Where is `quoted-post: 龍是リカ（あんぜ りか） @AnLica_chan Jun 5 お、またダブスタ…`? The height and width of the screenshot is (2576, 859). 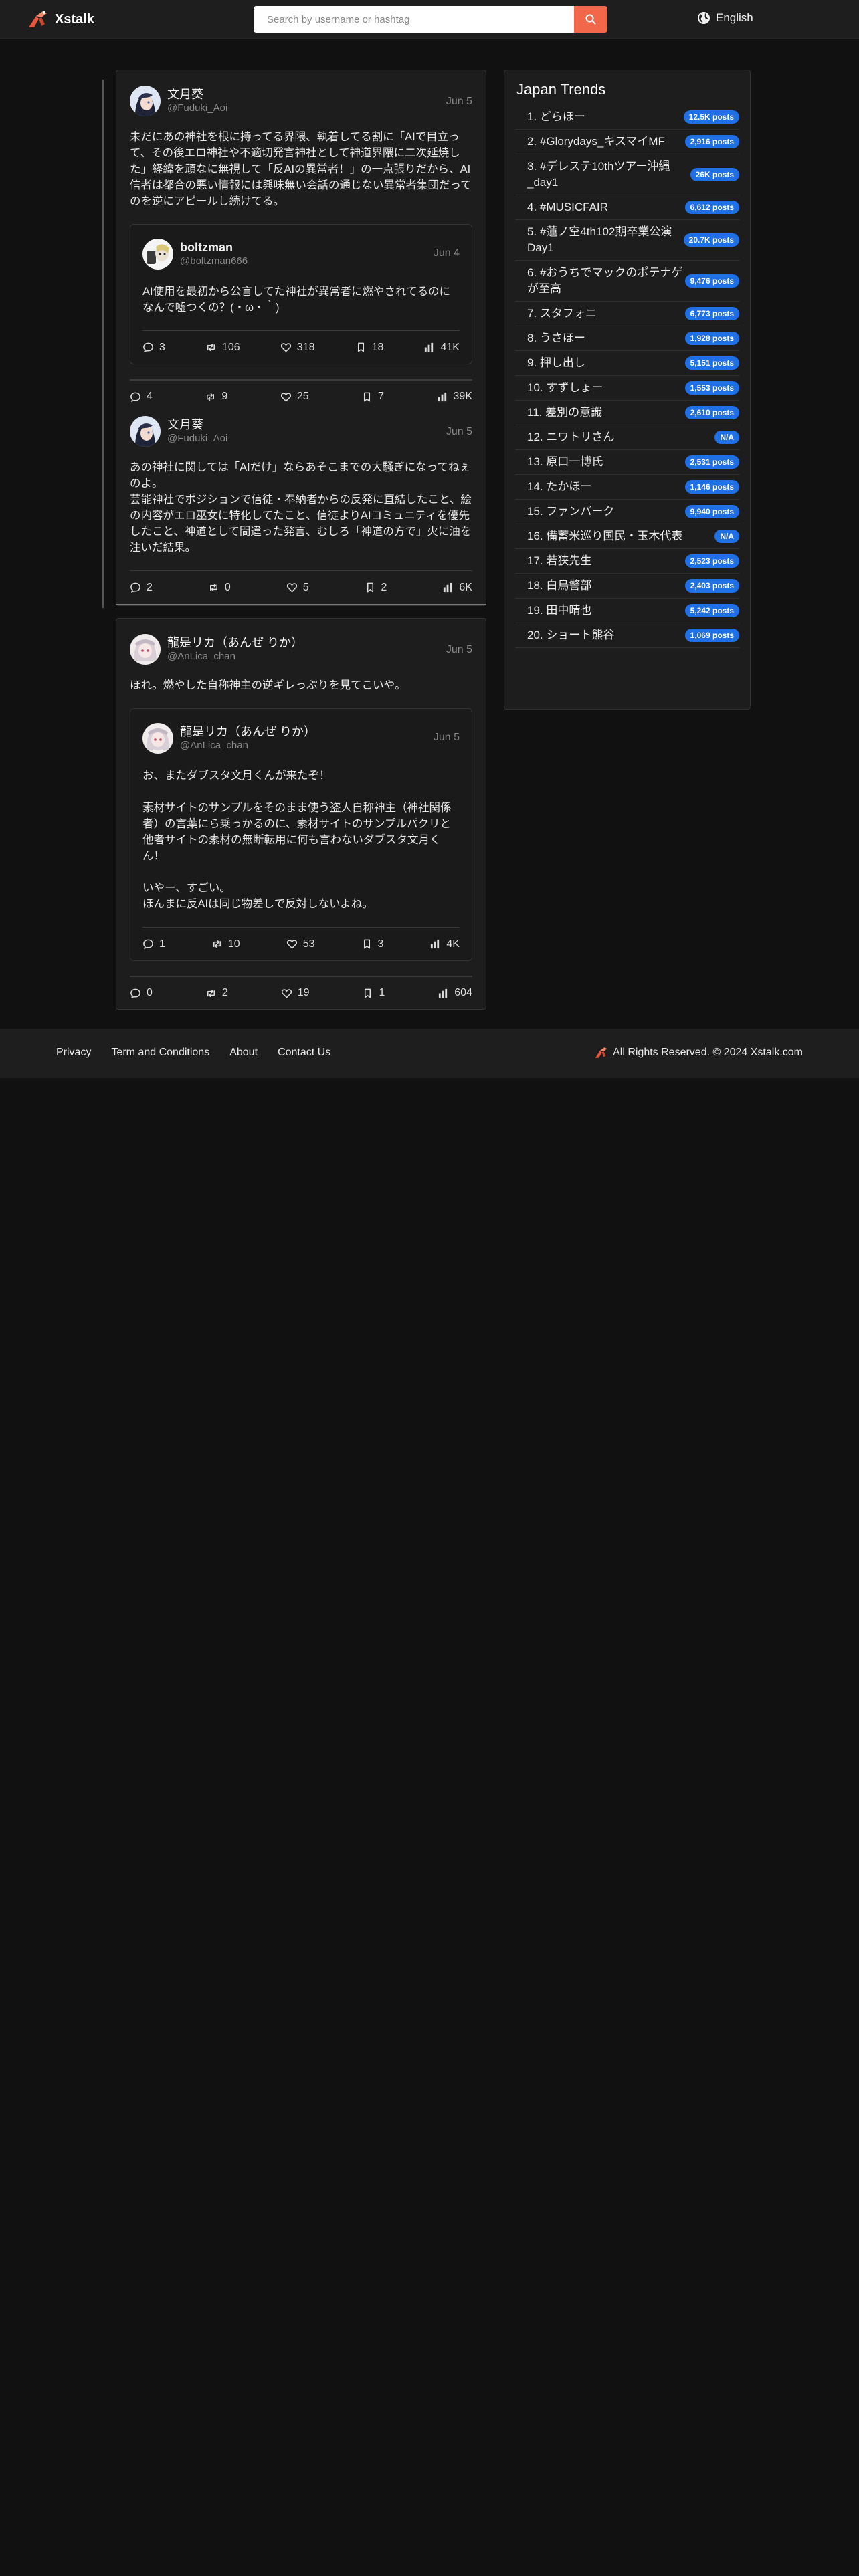 quoted-post: 龍是リカ（あんぜ りか） @AnLica_chan Jun 5 お、またダブスタ… is located at coordinates (301, 834).